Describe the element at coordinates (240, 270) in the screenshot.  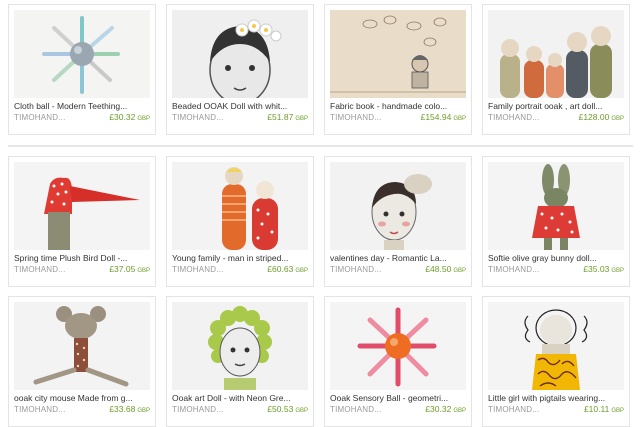
I see `listing-meta: TIMOHAND... £60.63 GBP` at that location.